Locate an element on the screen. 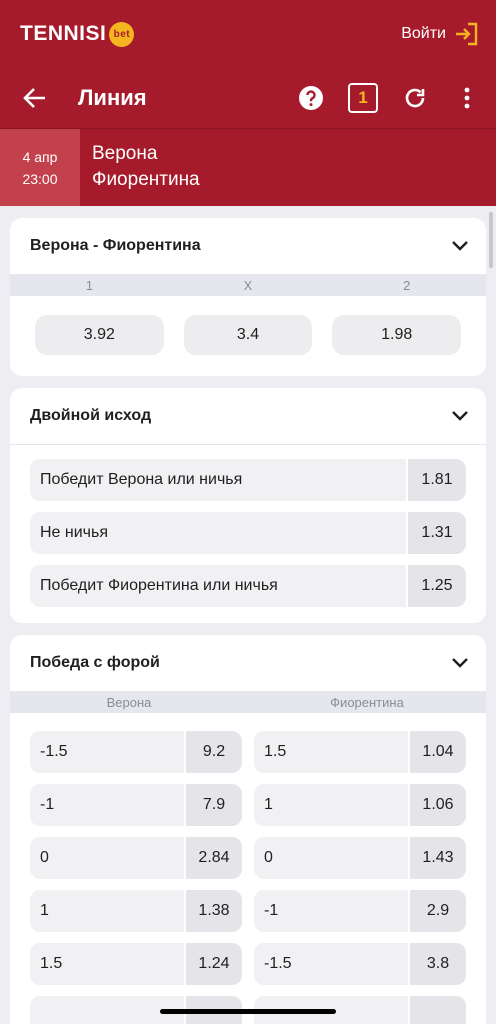 Image resolution: width=496 pixels, height=1024 pixels. event-datetime: 4 апр 23:00 is located at coordinates (40, 167).